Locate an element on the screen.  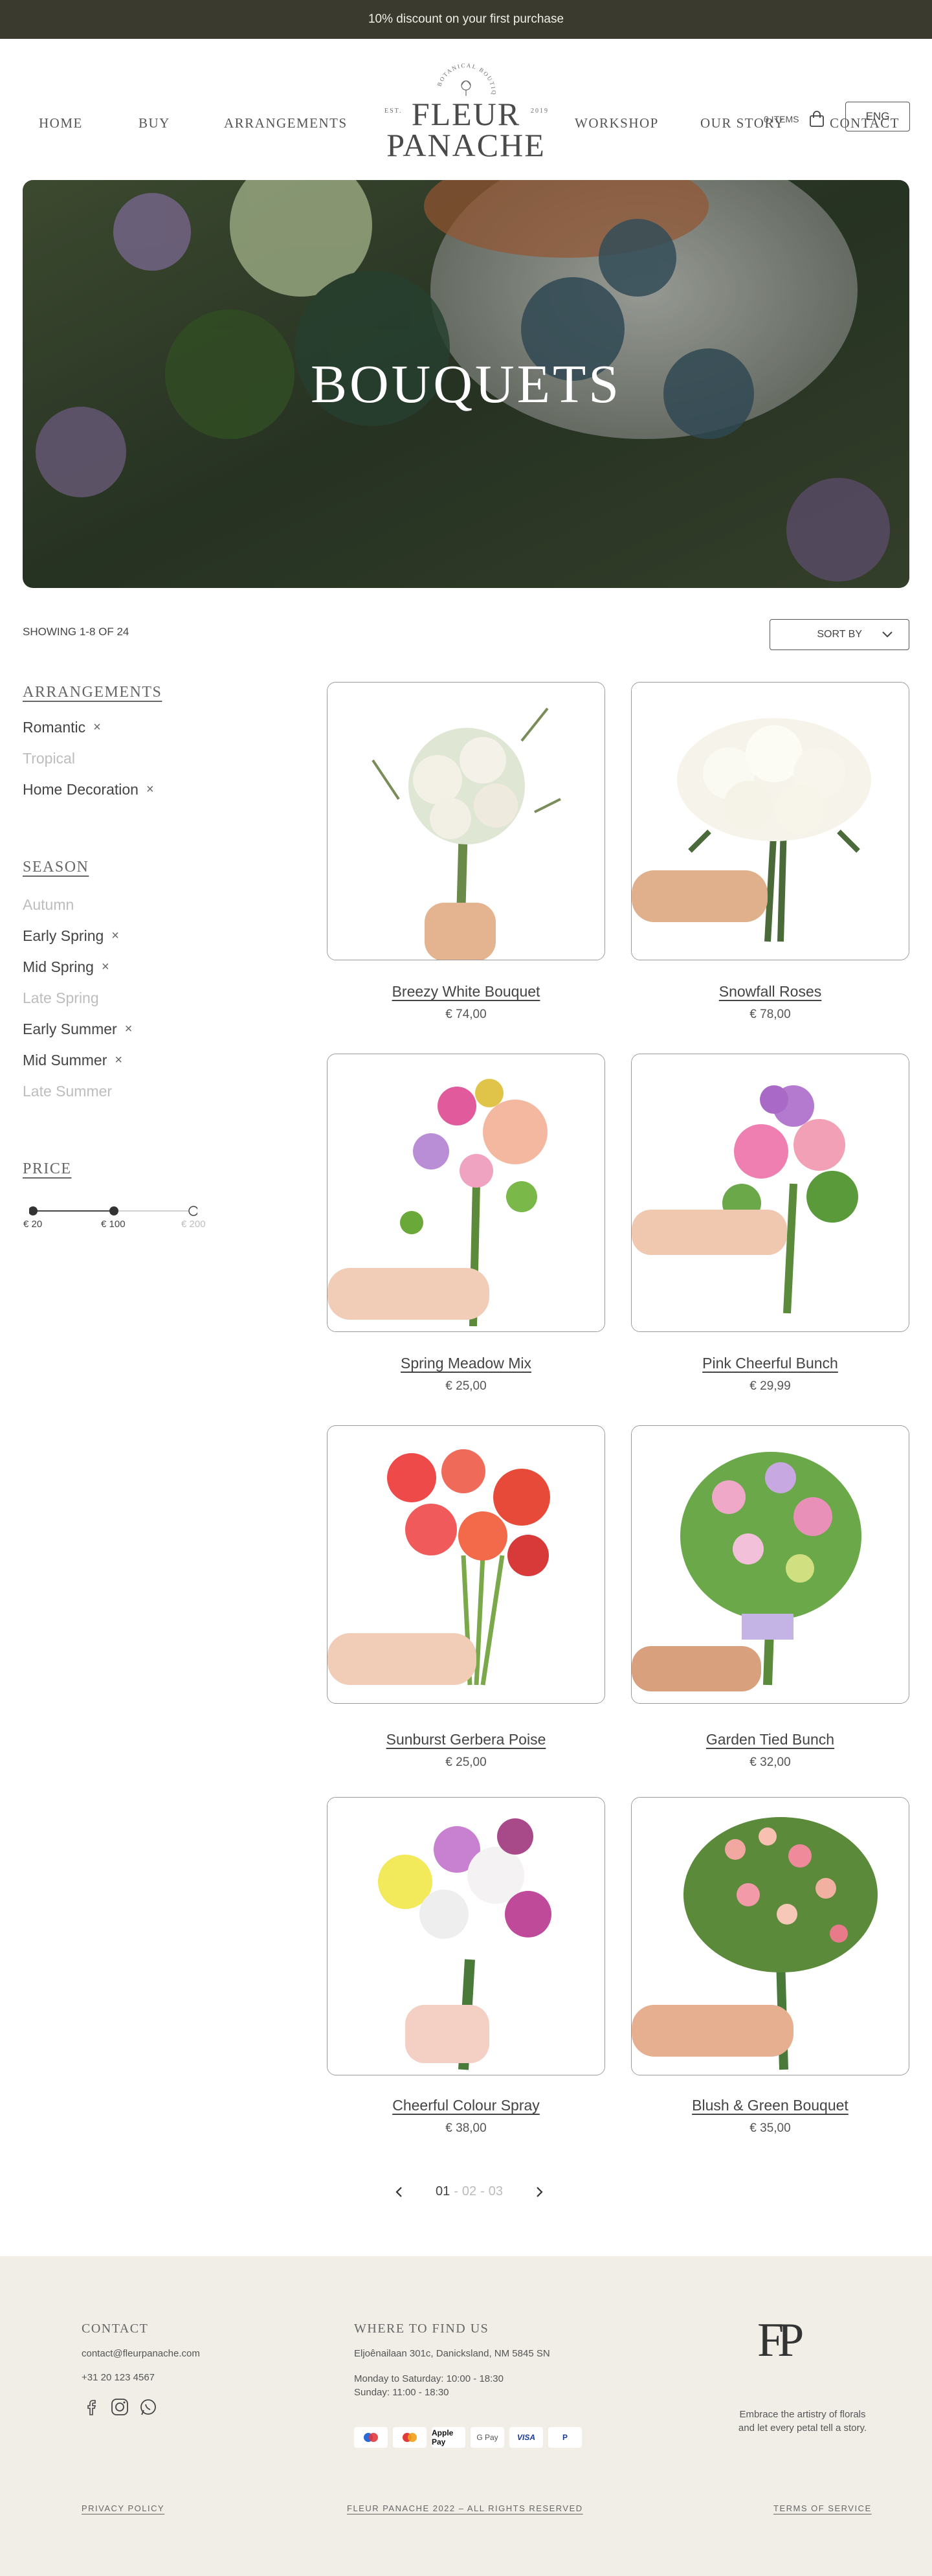
chevron-right-icon is located at coordinates (539, 2192).